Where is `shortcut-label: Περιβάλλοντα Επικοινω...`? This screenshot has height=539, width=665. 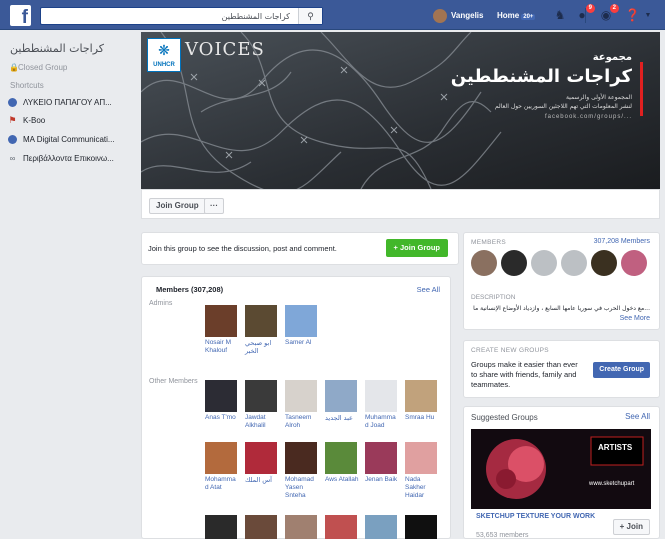
shortcut-label: Περιβάλλοντα Επικοινω... is located at coordinates (68, 158).